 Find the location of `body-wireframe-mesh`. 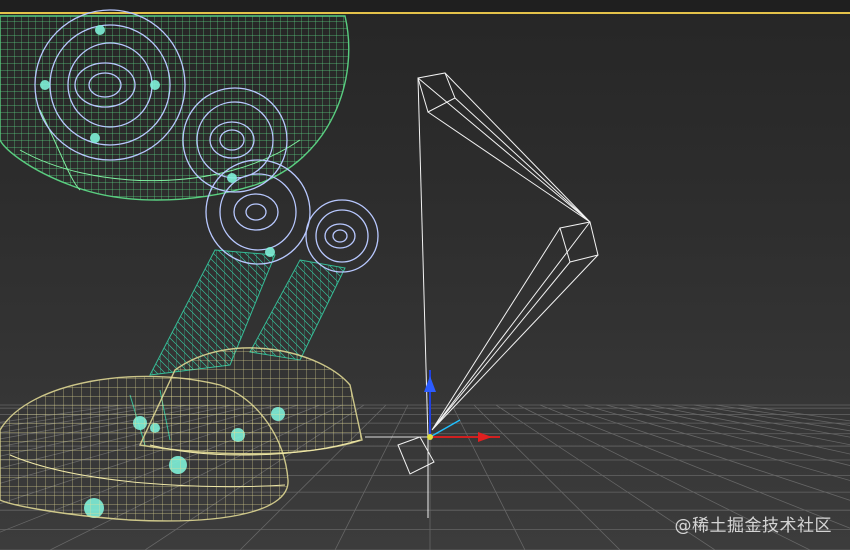

body-wireframe-mesh is located at coordinates (175, 108).